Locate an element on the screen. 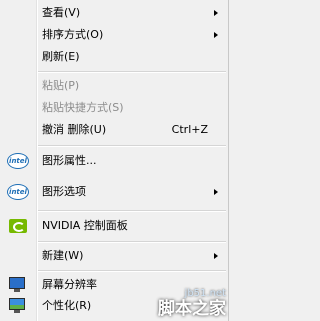 The image size is (320, 321). display-settings-icon is located at coordinates (17, 284).